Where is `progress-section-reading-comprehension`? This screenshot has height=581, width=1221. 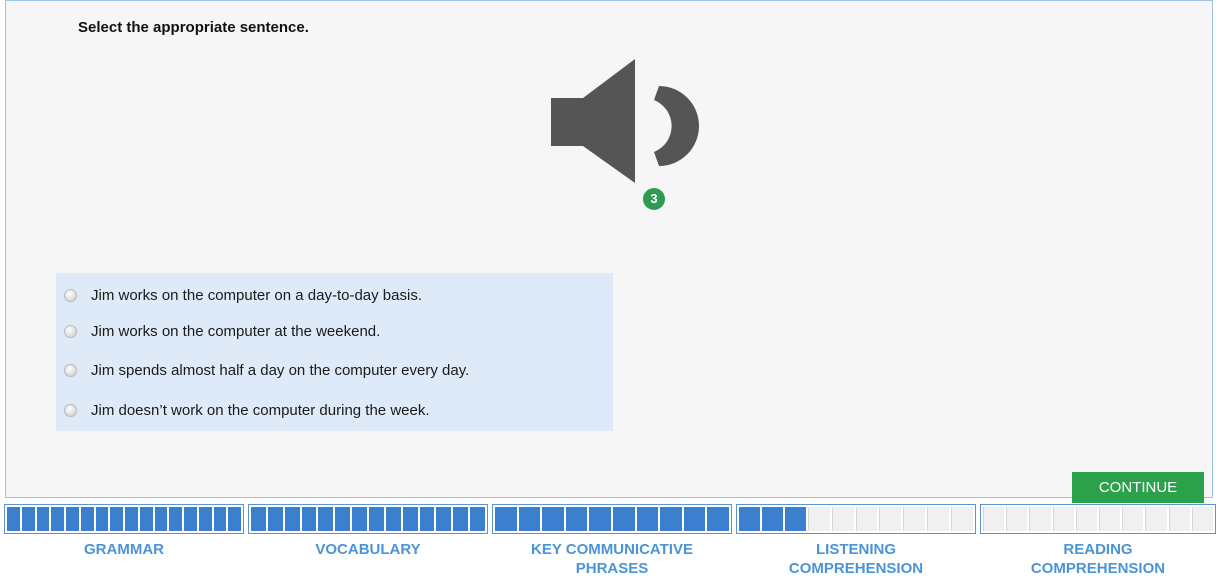
progress-section-reading-comprehension is located at coordinates (1098, 519).